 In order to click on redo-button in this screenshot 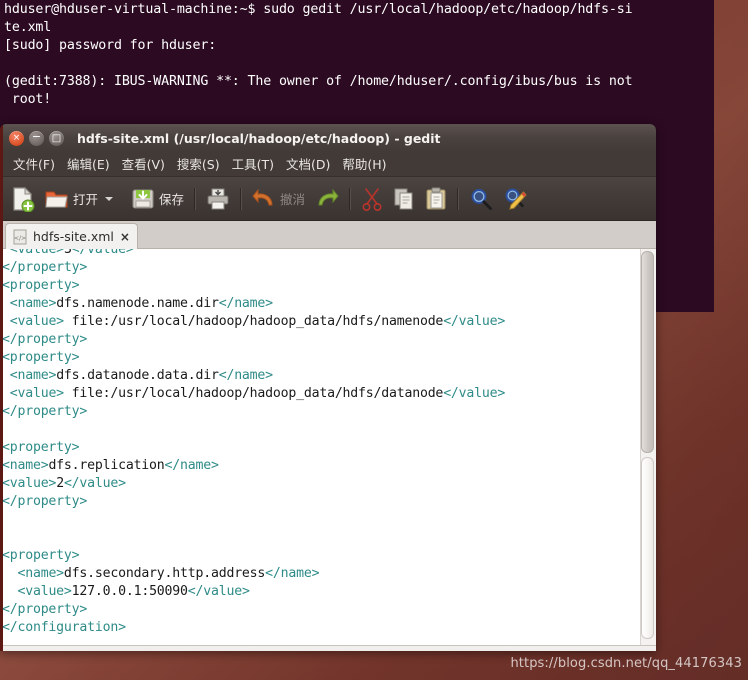, I will do `click(327, 199)`.